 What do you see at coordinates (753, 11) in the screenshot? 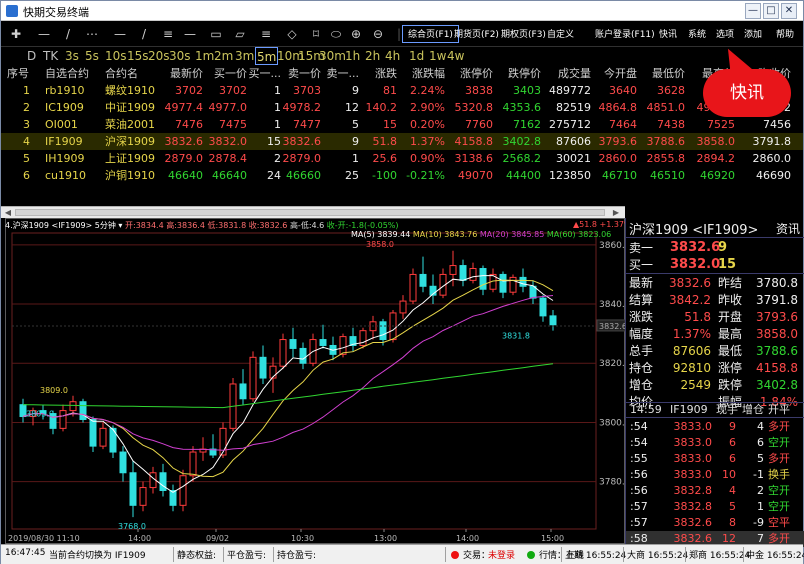
I see `minimize-button: —` at bounding box center [753, 11].